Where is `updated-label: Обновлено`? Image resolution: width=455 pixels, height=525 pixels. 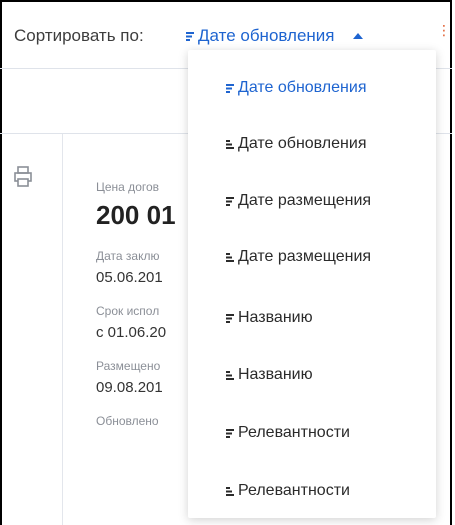
updated-label: Обновлено is located at coordinates (127, 421).